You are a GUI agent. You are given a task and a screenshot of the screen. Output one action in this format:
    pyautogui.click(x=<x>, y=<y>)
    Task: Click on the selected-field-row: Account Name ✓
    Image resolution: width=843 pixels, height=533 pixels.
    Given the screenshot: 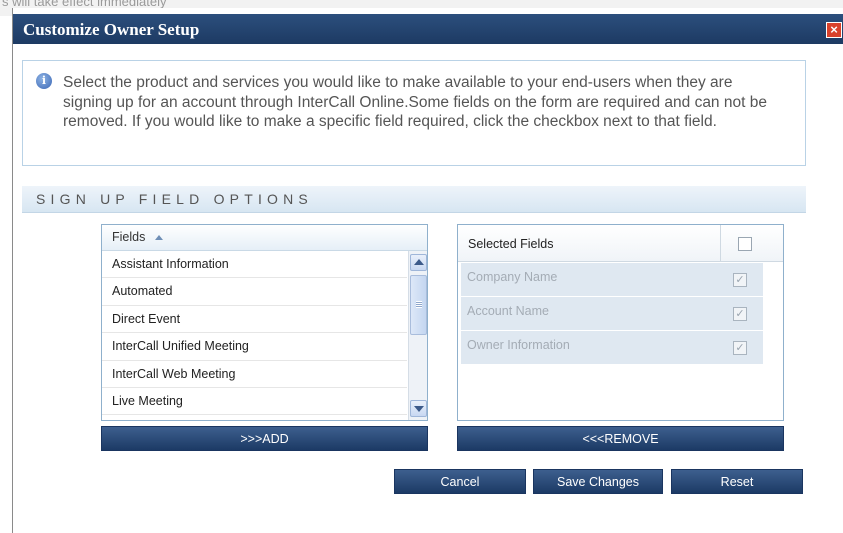 What is the action you would take?
    pyautogui.click(x=612, y=314)
    